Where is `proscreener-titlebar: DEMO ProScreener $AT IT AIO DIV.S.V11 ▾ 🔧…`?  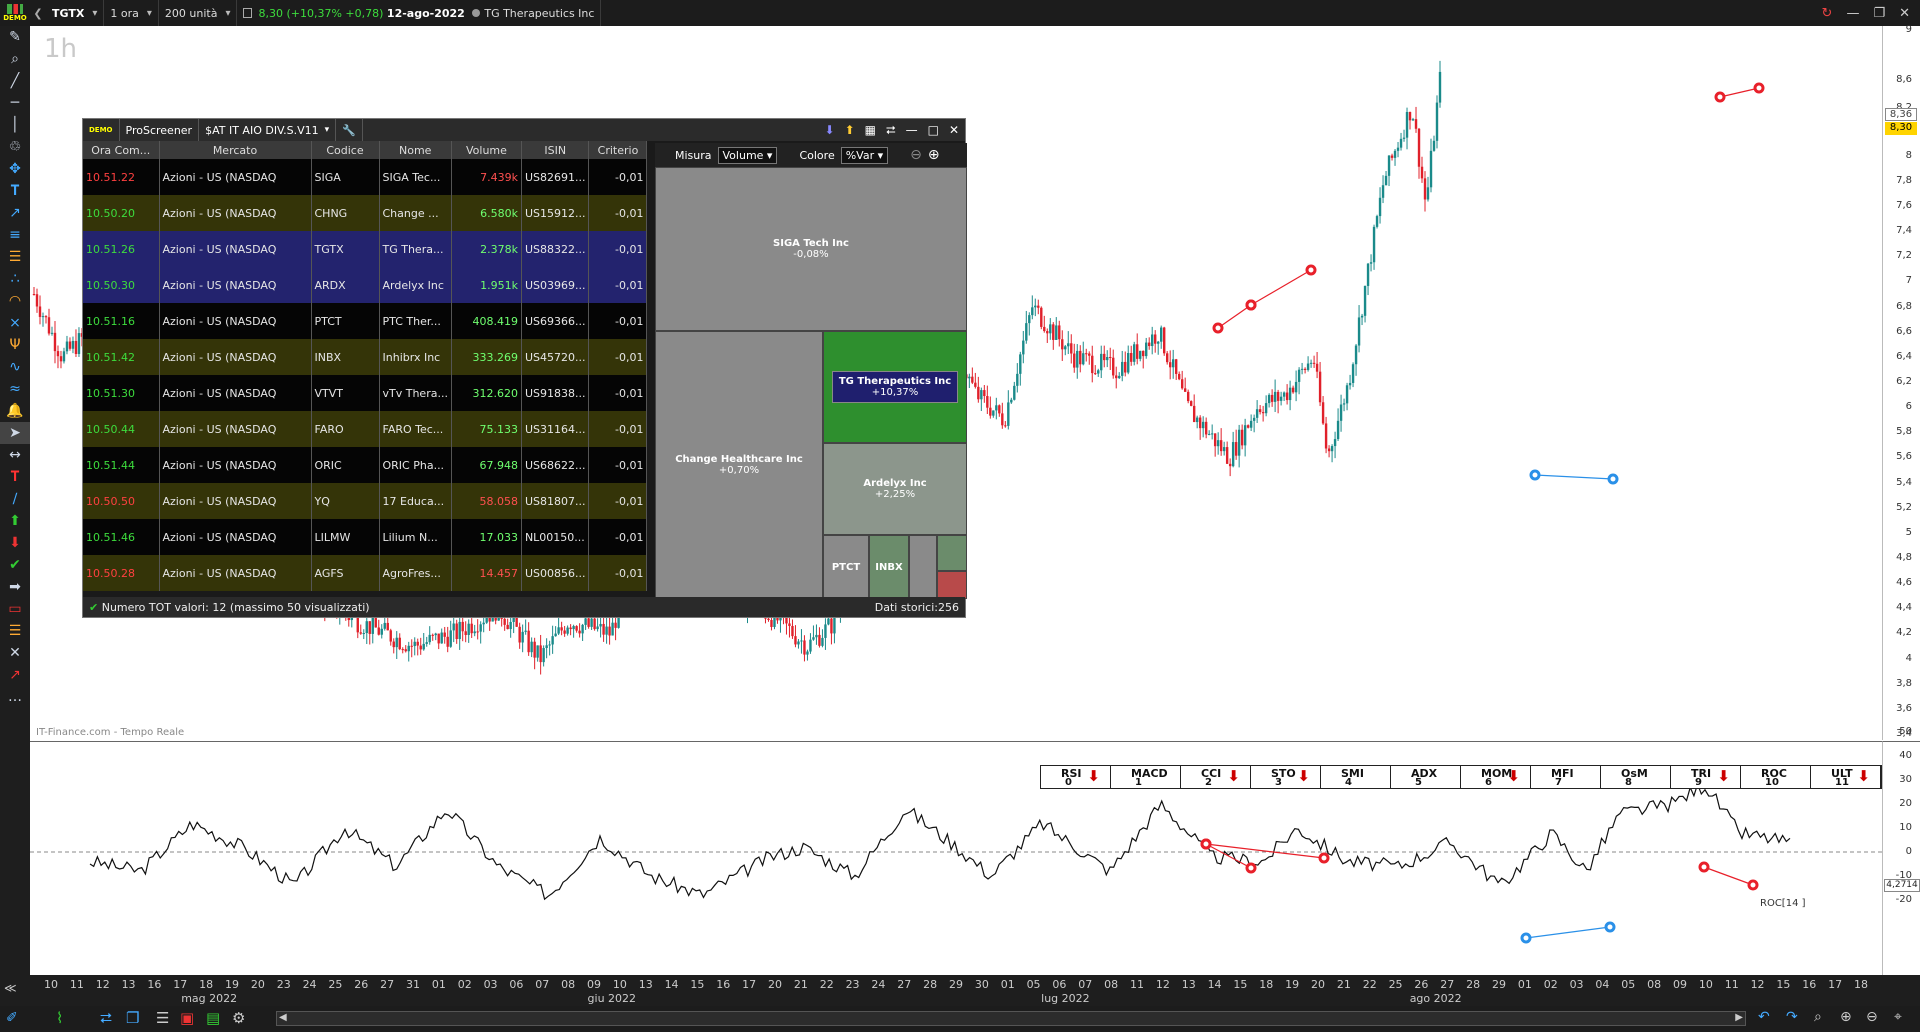
proscreener-titlebar: DEMO ProScreener $AT IT AIO DIV.S.V11 ▾ 🔧… is located at coordinates (524, 130).